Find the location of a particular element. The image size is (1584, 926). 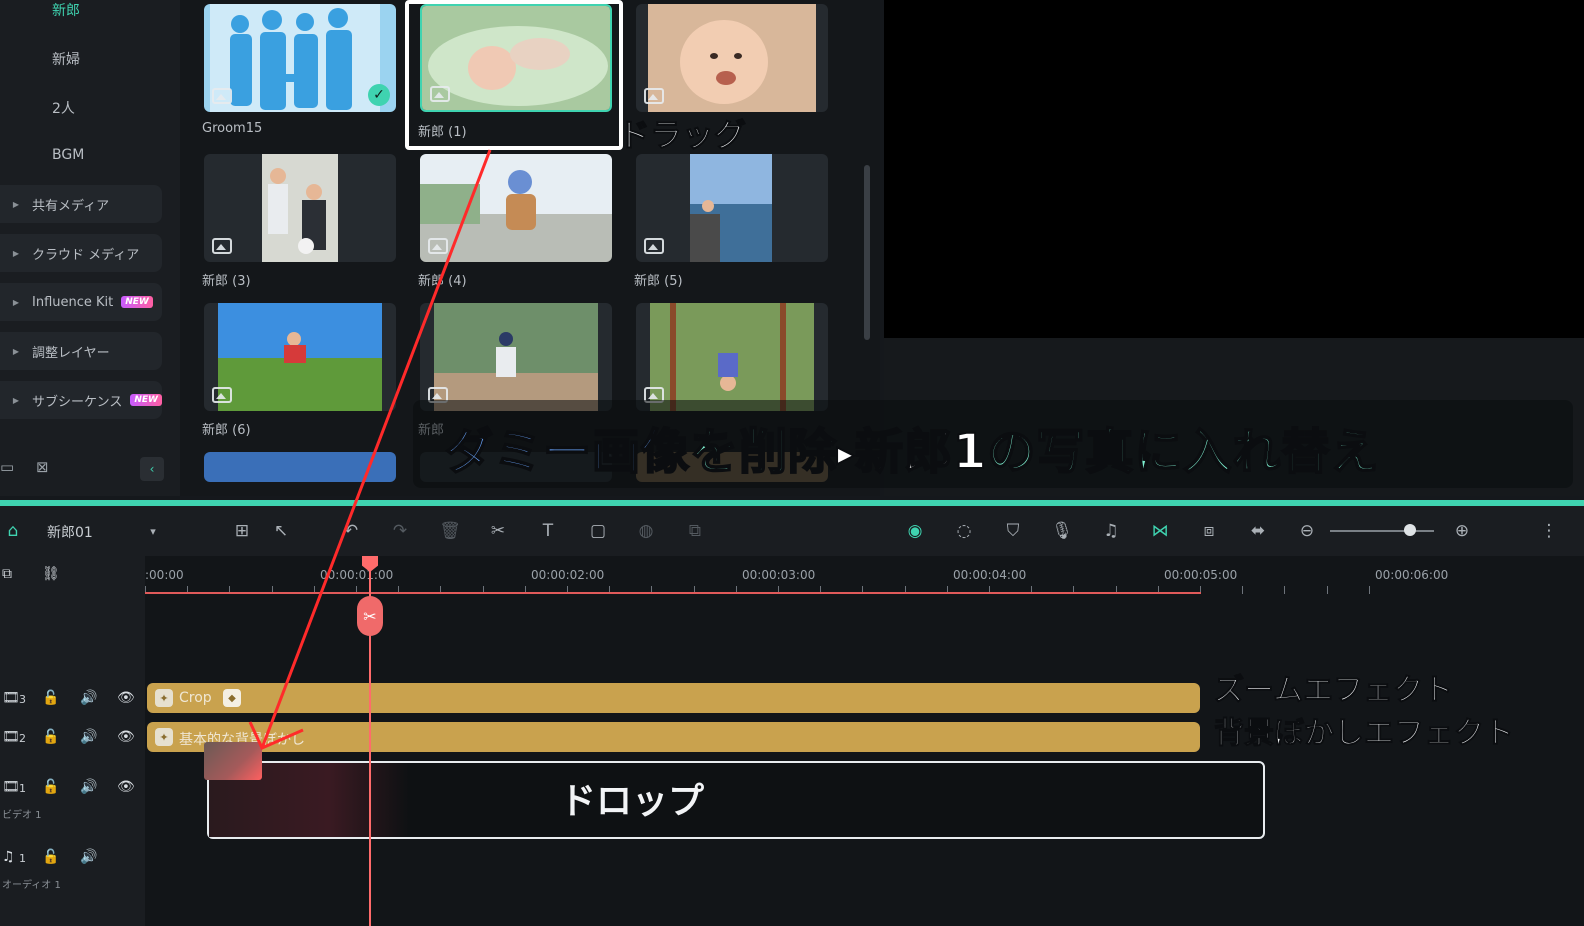

sidebar-group-subsequence: ▶ サブシーケンス NEW is located at coordinates (81, 400).